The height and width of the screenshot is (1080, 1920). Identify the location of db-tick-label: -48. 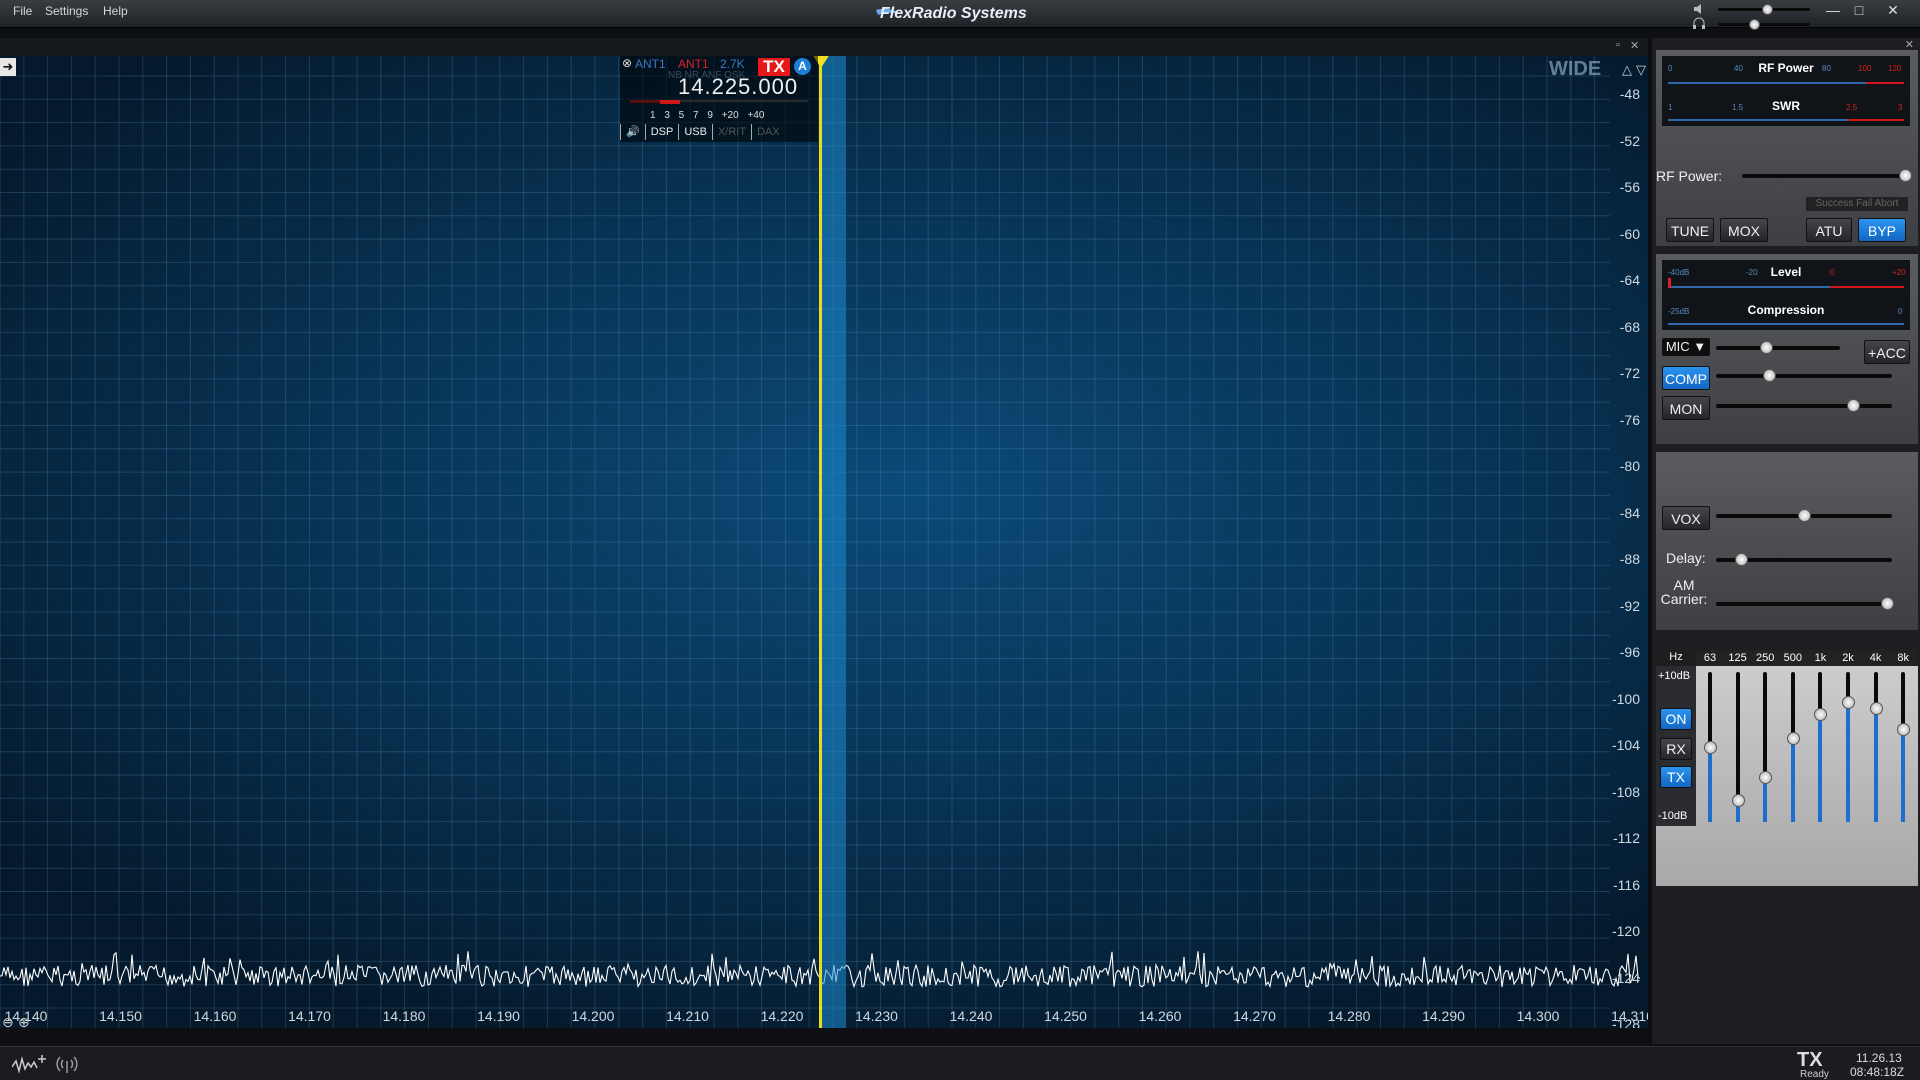
(1629, 94).